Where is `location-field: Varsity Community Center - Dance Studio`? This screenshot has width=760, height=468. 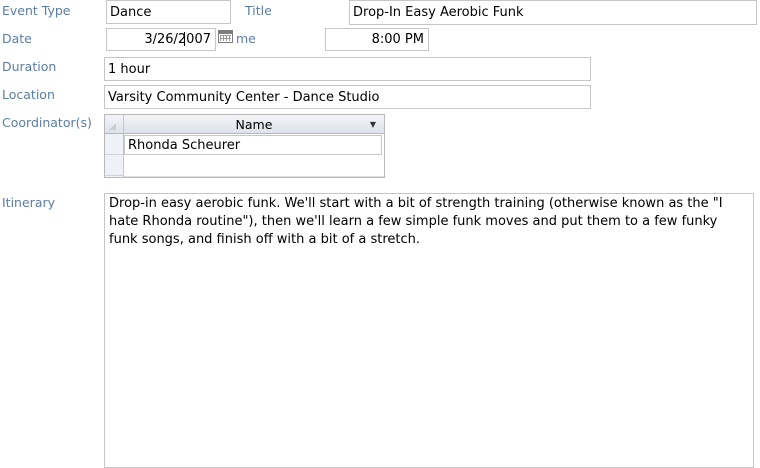
location-field: Varsity Community Center - Dance Studio is located at coordinates (347, 97).